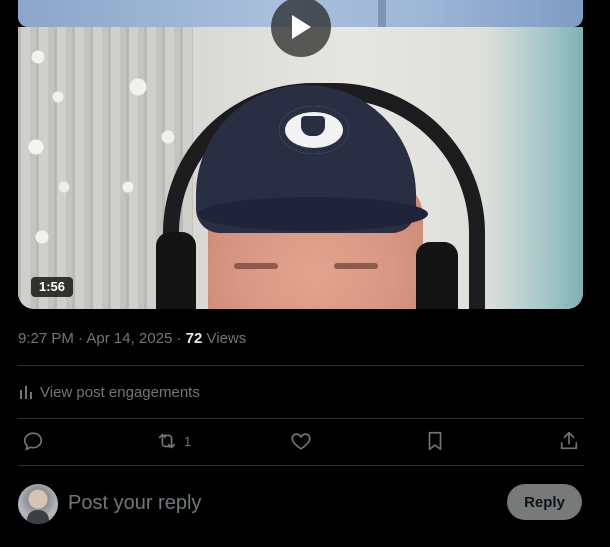 The image size is (610, 547). I want to click on reply-button: Reply, so click(544, 502).